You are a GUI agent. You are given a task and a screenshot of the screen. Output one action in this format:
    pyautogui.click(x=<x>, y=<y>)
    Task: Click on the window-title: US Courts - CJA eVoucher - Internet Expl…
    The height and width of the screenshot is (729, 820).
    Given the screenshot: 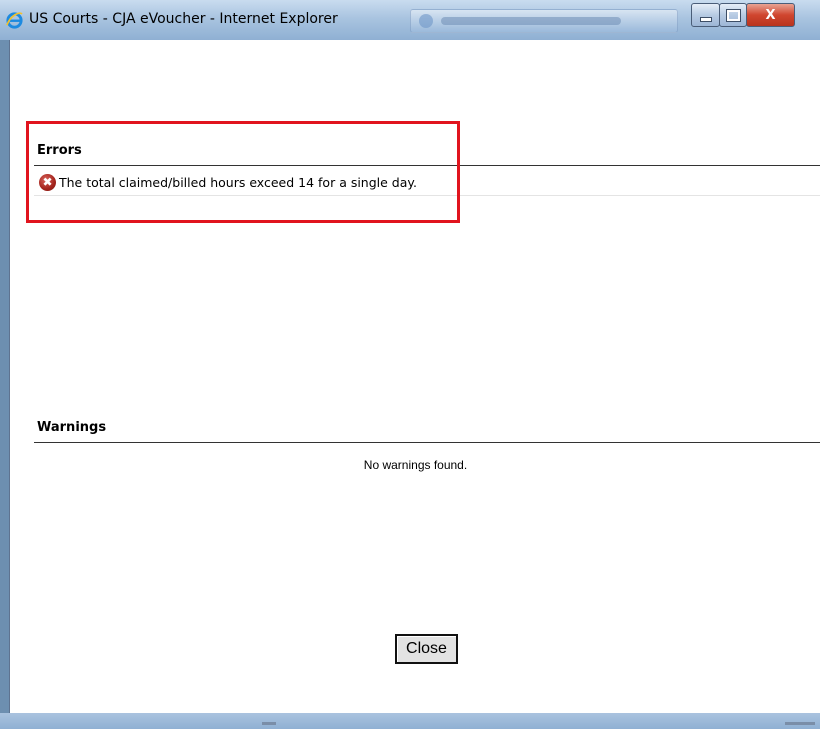 What is the action you would take?
    pyautogui.click(x=183, y=19)
    